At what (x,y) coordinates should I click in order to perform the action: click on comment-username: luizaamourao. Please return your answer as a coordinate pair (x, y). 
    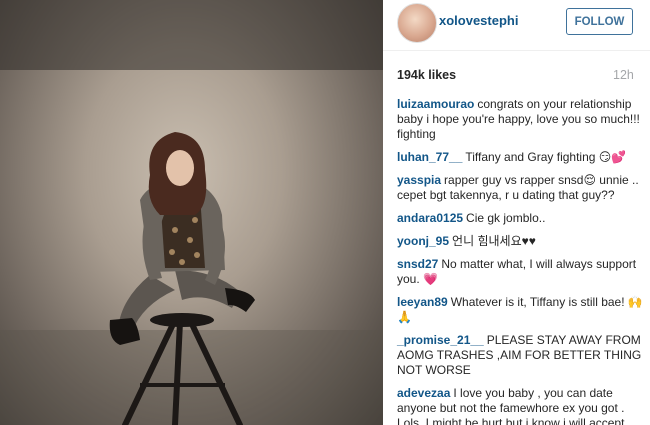
    Looking at the image, I should click on (435, 104).